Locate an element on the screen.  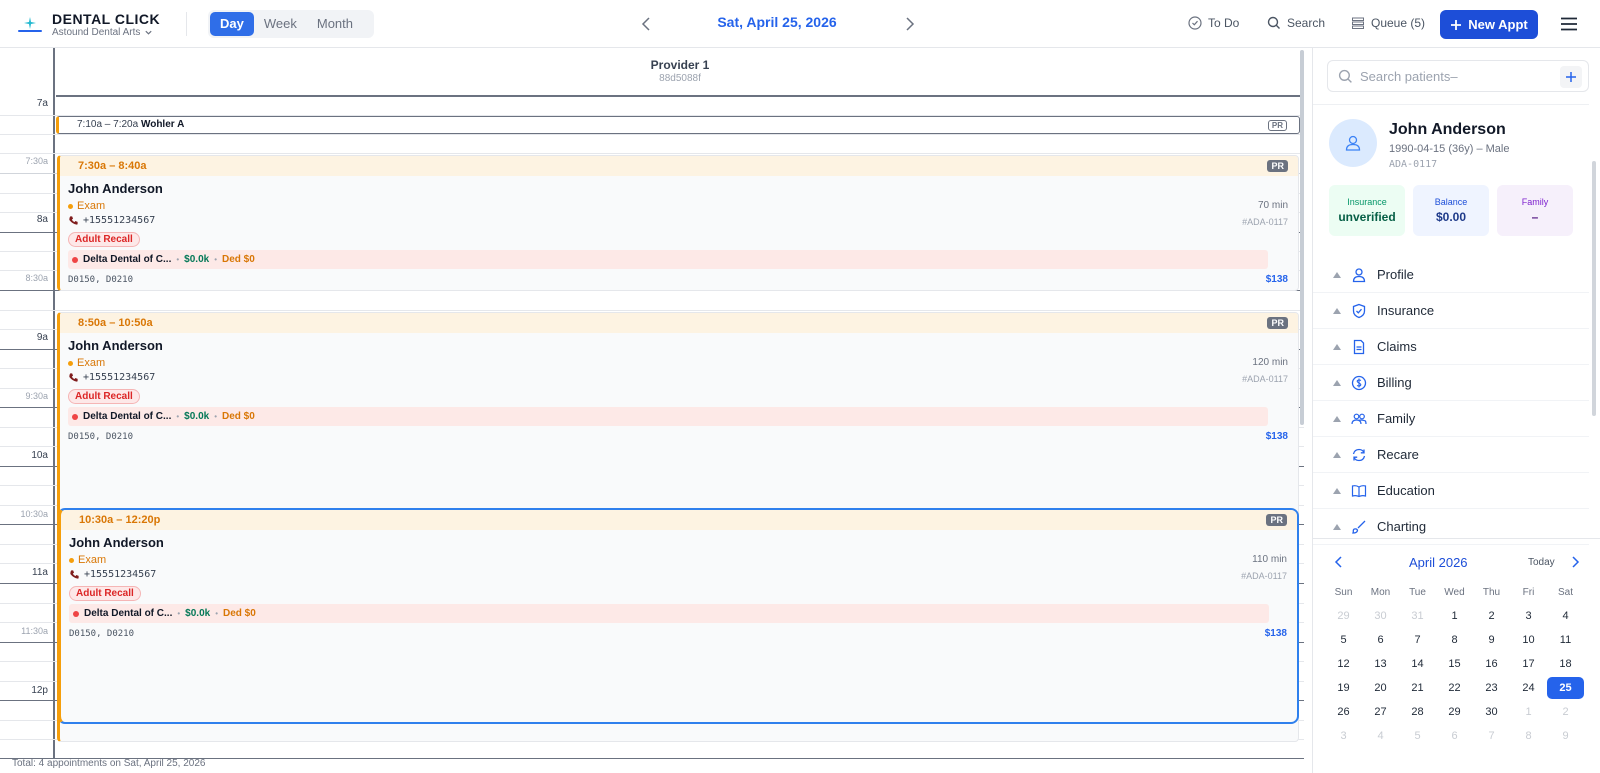
balance-card: Balance $0.00 is located at coordinates (1451, 210).